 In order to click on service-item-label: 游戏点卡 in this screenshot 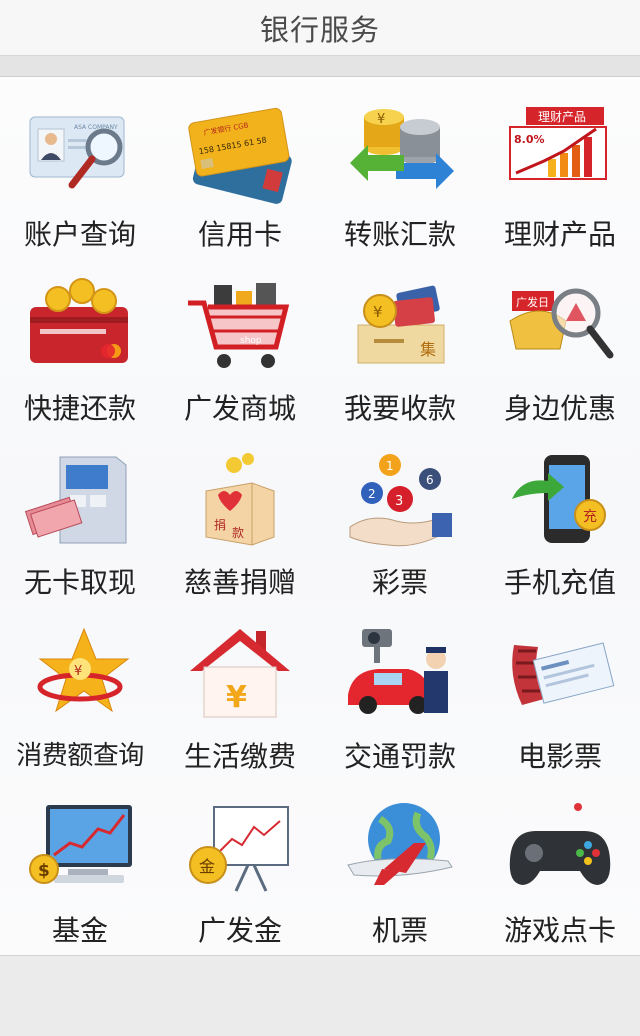, I will do `click(559, 930)`.